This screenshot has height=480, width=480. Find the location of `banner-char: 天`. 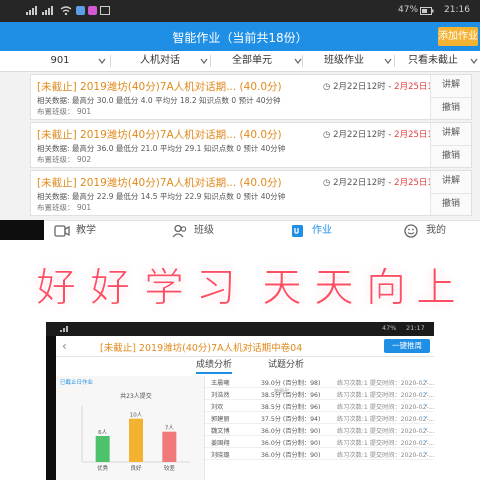

banner-char: 天 is located at coordinates (282, 288).